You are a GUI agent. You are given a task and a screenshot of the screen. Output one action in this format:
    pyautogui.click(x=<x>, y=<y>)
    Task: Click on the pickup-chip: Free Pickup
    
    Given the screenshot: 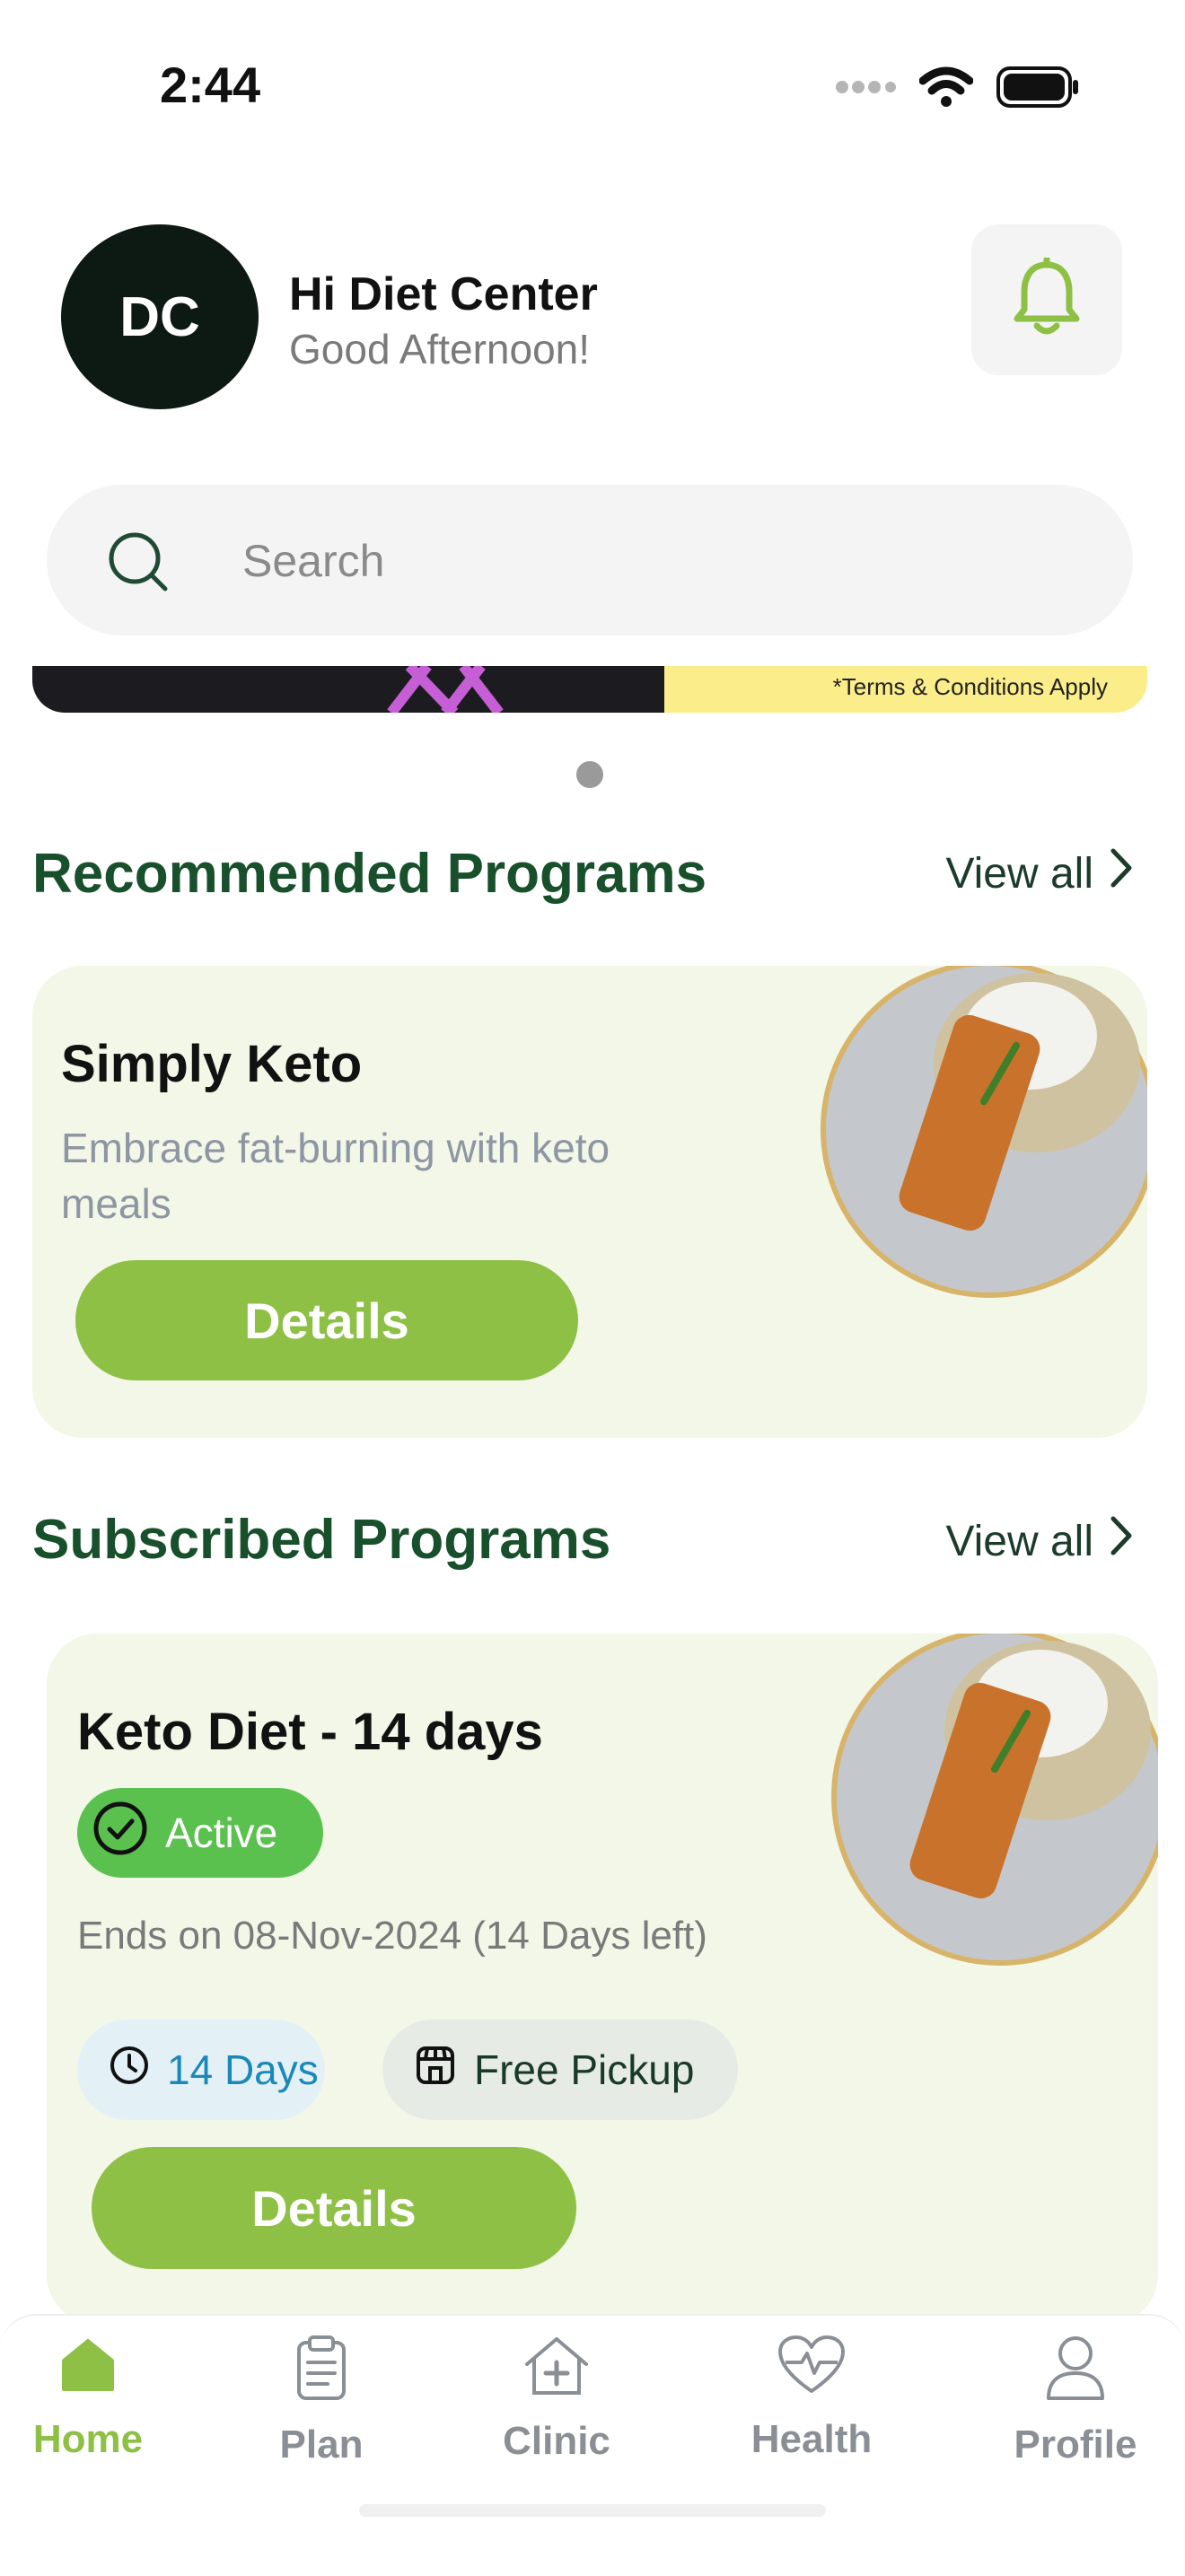 What is the action you would take?
    pyautogui.click(x=560, y=2070)
    